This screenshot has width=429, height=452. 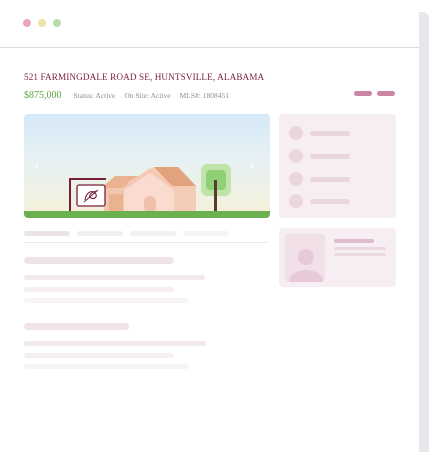 What do you see at coordinates (36, 165) in the screenshot?
I see `gallery-prev-arrow: ‹` at bounding box center [36, 165].